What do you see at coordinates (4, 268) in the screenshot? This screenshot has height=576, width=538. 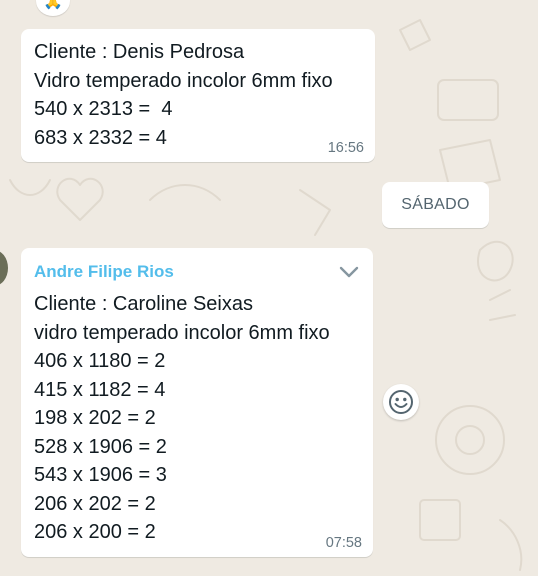 I see `avatar` at bounding box center [4, 268].